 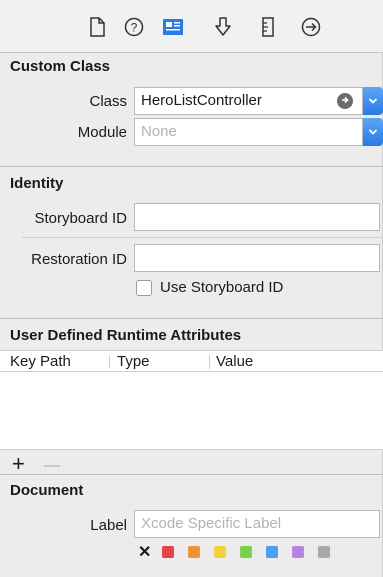 What do you see at coordinates (246, 552) in the screenshot?
I see `label-color-green-swatch` at bounding box center [246, 552].